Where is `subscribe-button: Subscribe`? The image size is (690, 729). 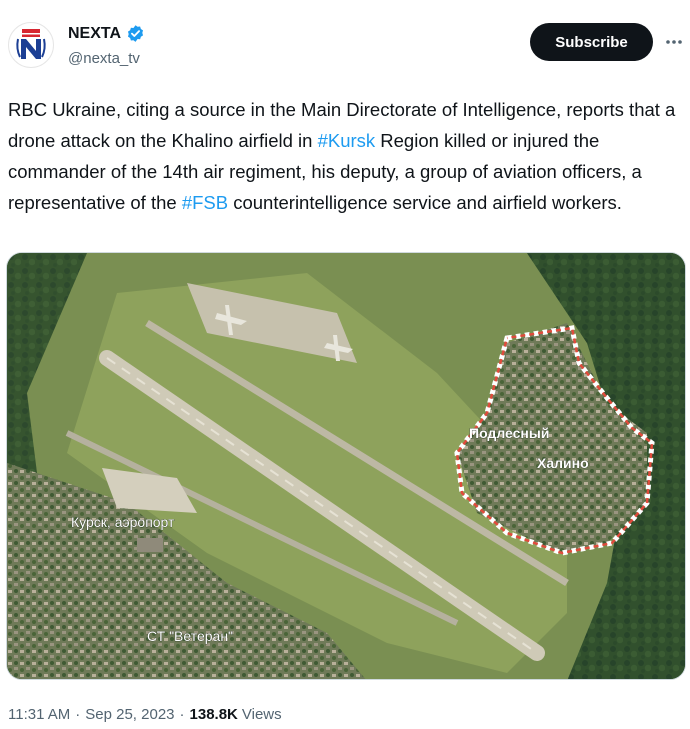
subscribe-button: Subscribe is located at coordinates (591, 42).